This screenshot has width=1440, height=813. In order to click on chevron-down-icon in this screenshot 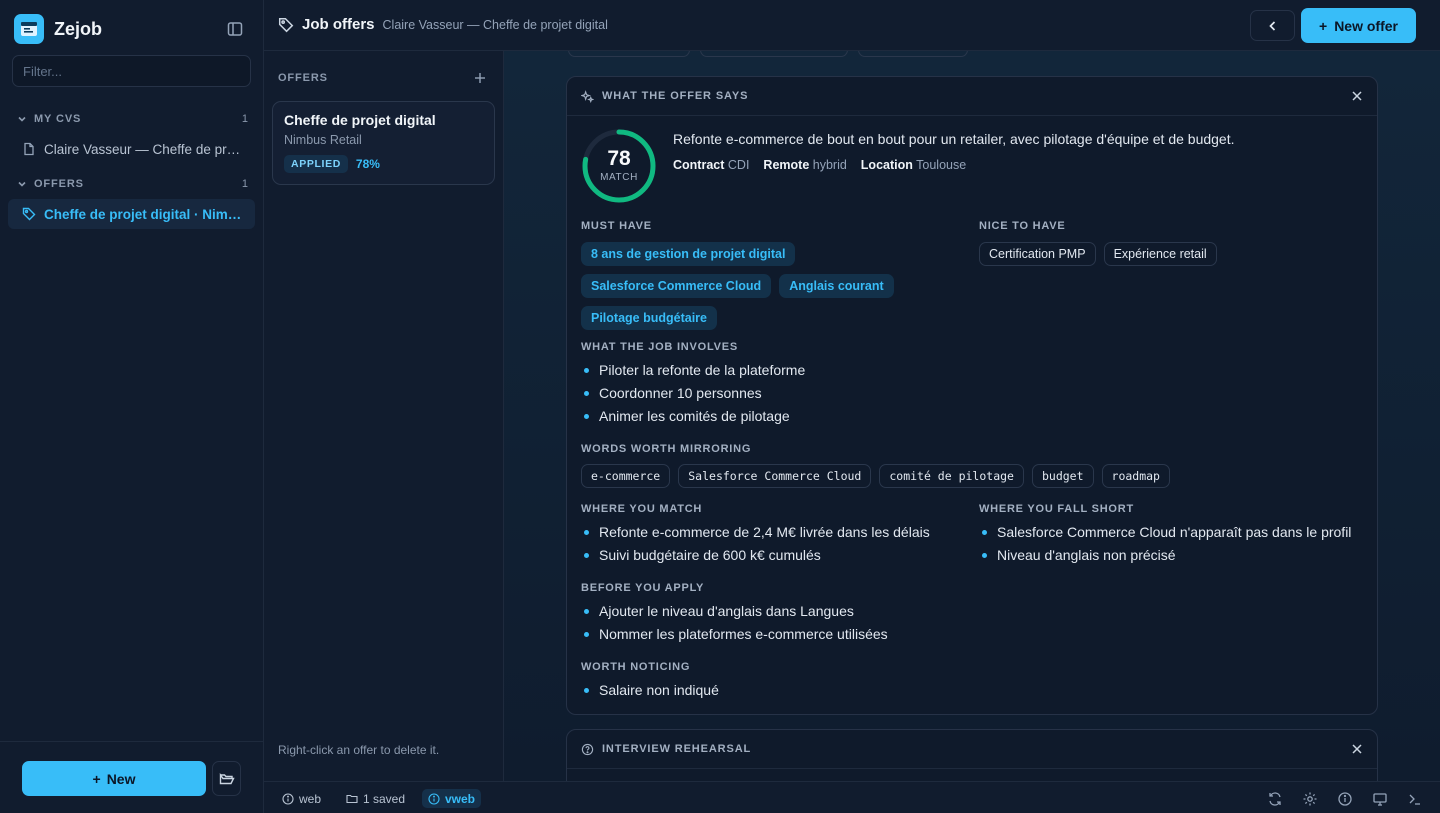, I will do `click(22, 119)`.